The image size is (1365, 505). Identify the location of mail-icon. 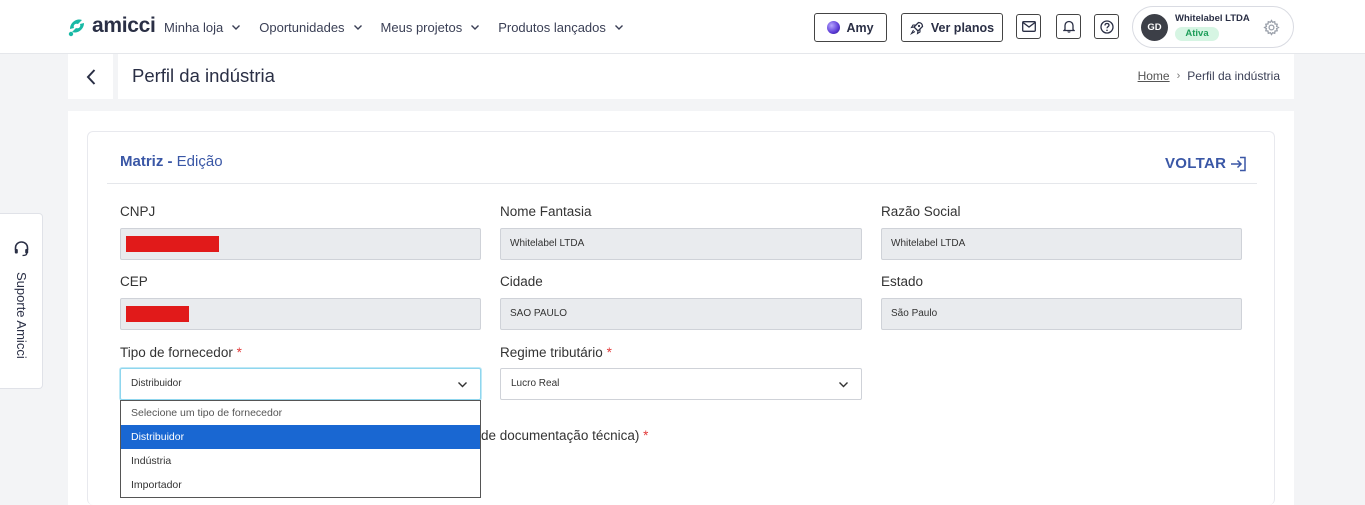
(1028, 26).